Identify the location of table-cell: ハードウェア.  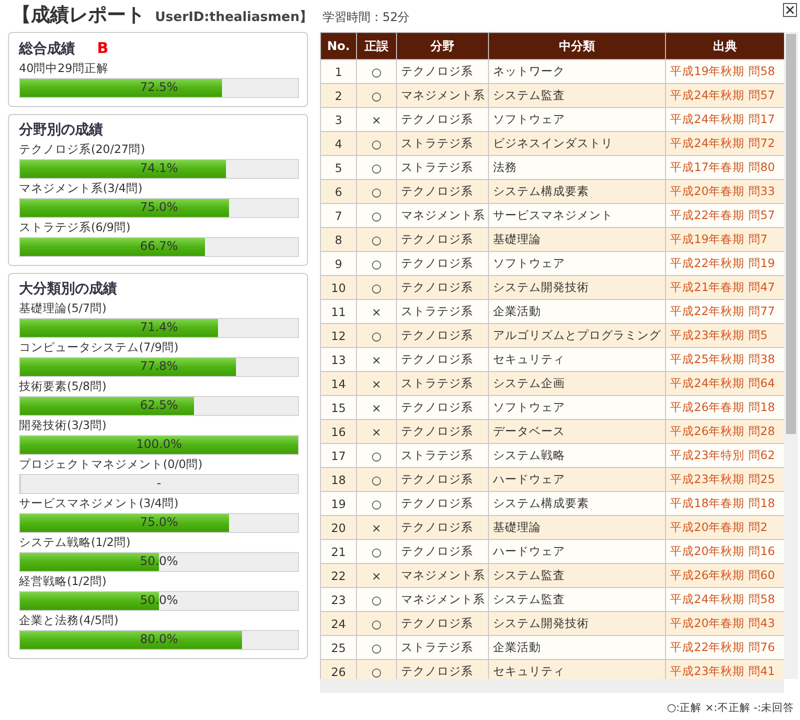
(577, 480).